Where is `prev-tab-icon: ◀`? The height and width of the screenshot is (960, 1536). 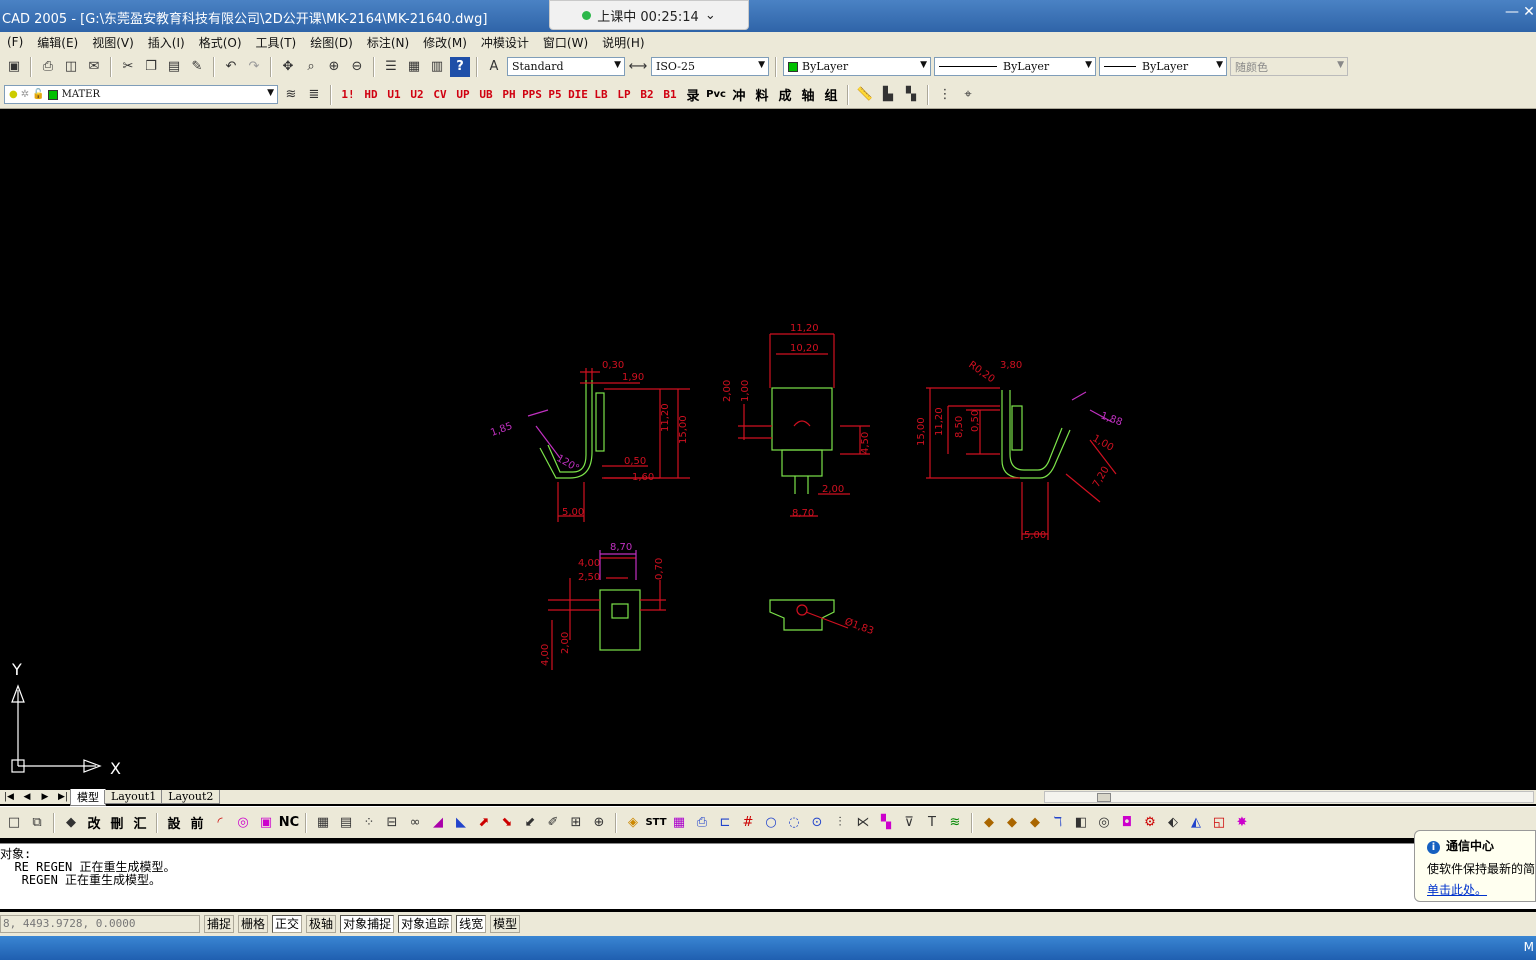
prev-tab-icon: ◀ is located at coordinates (27, 797).